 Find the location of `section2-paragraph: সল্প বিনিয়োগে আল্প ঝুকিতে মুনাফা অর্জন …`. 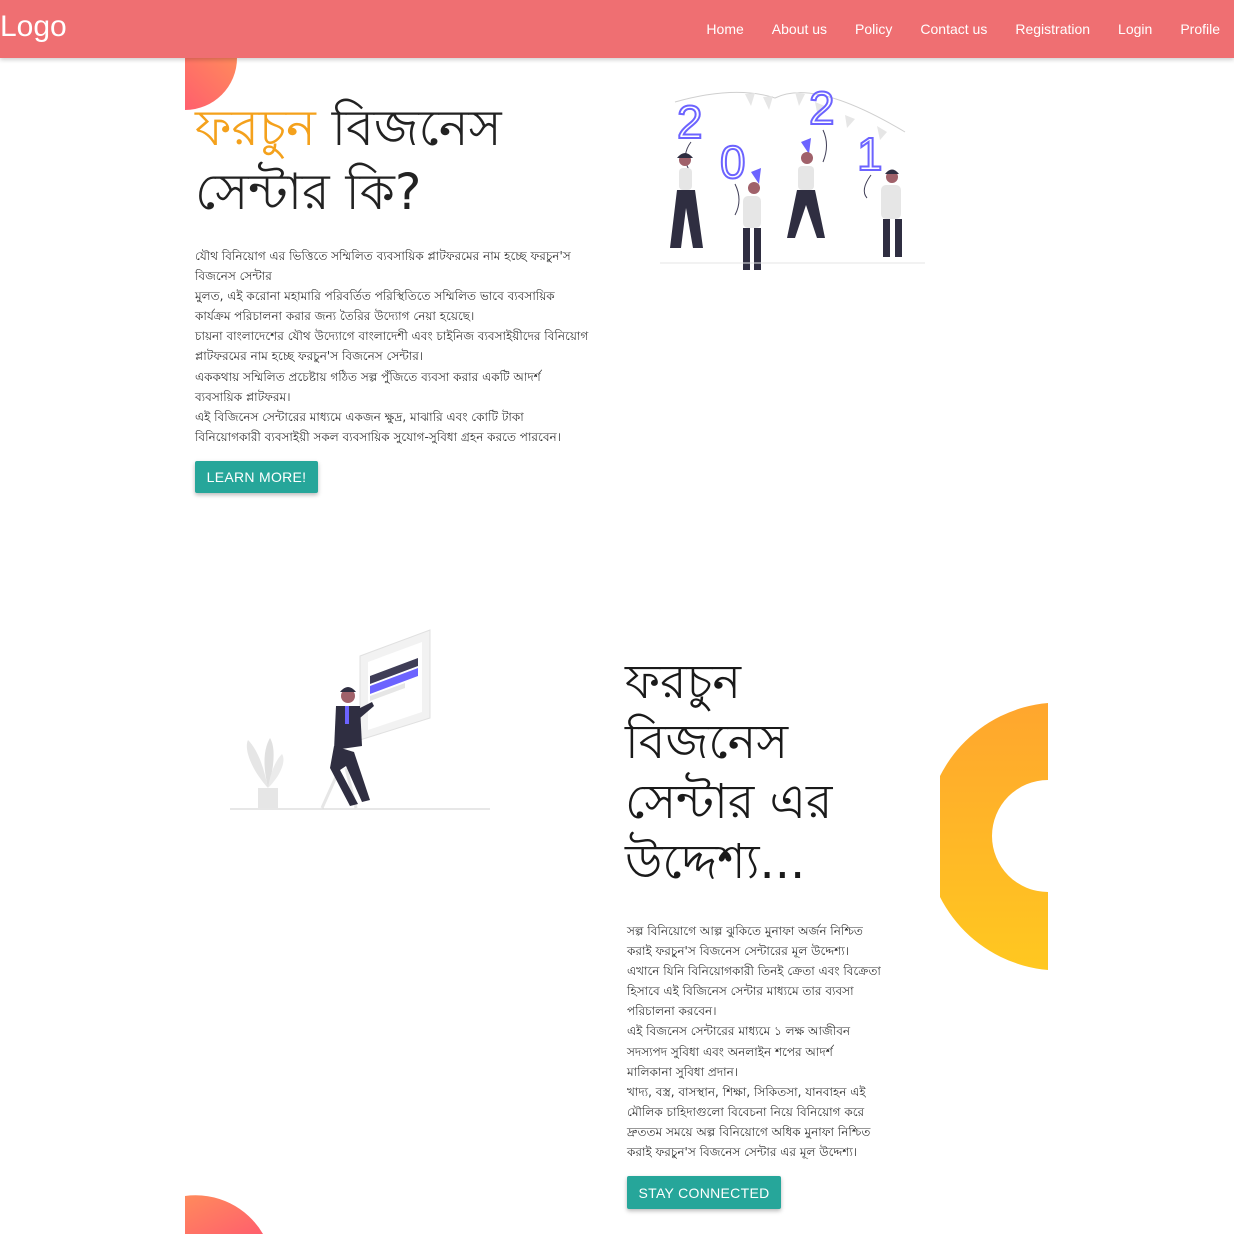

section2-paragraph: সল্প বিনিয়োগে আল্প ঝুকিতে মুনাফা অর্জন … is located at coordinates (777, 1041).